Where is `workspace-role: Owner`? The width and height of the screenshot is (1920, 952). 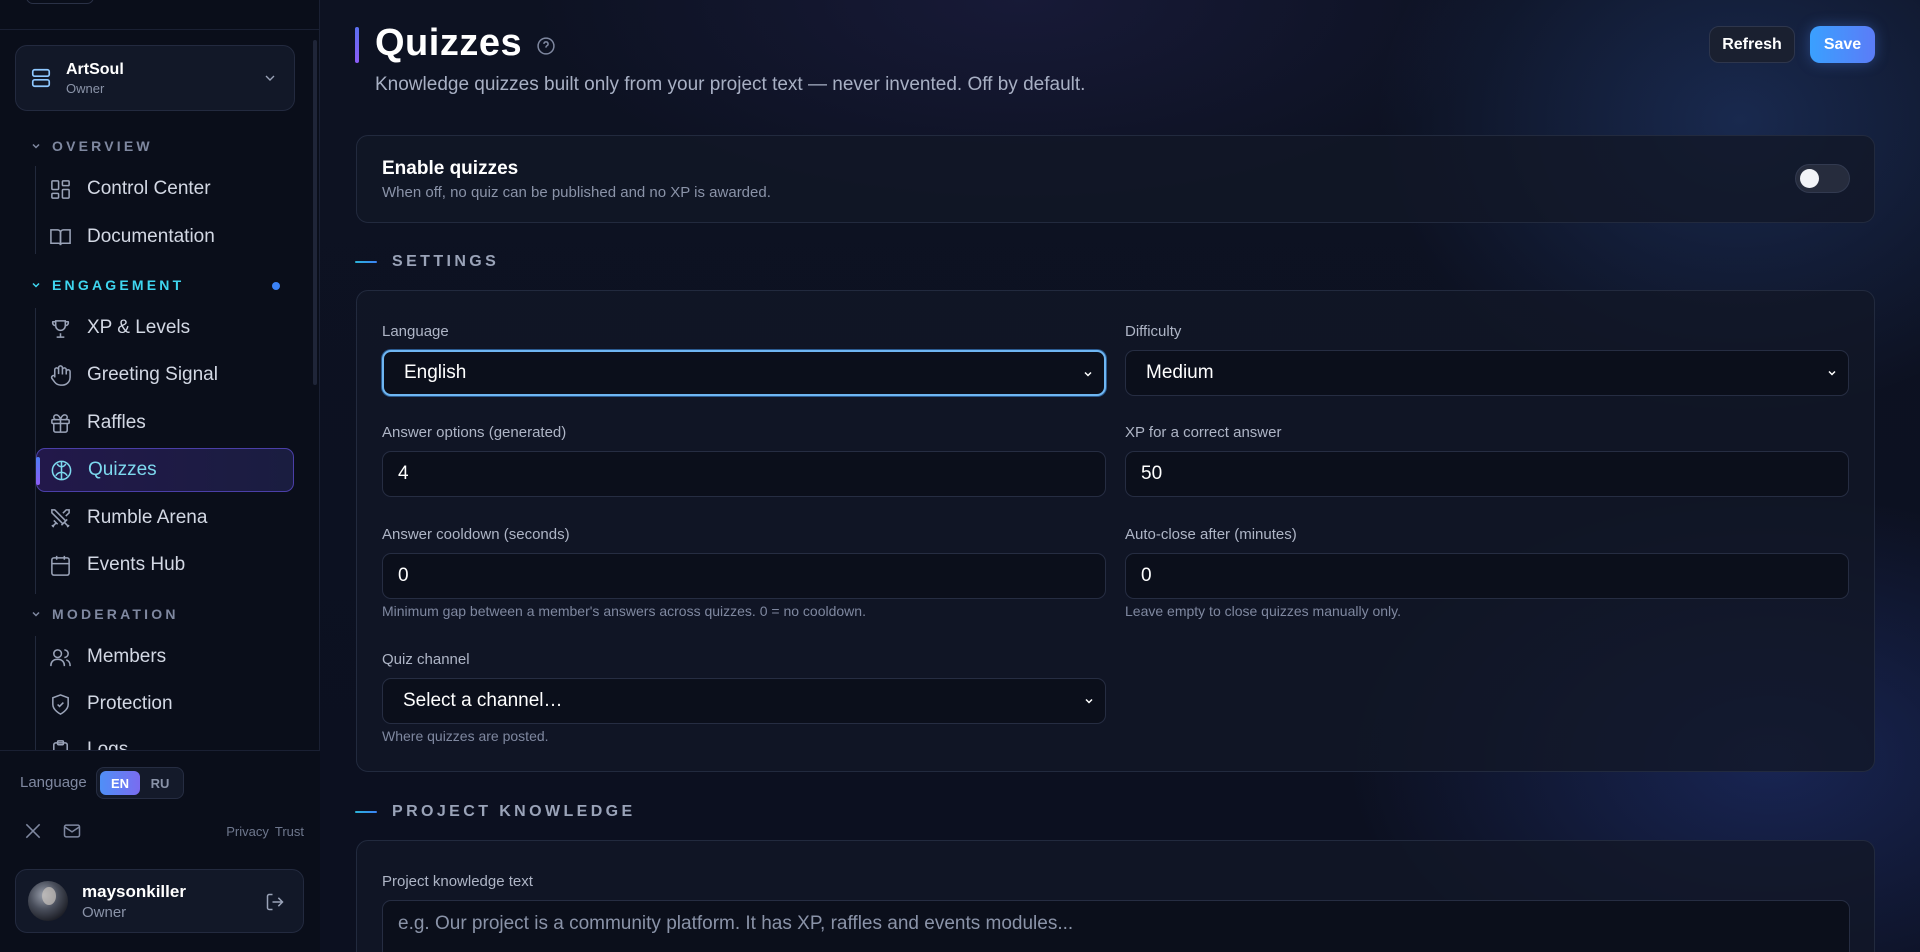
workspace-role: Owner is located at coordinates (85, 88).